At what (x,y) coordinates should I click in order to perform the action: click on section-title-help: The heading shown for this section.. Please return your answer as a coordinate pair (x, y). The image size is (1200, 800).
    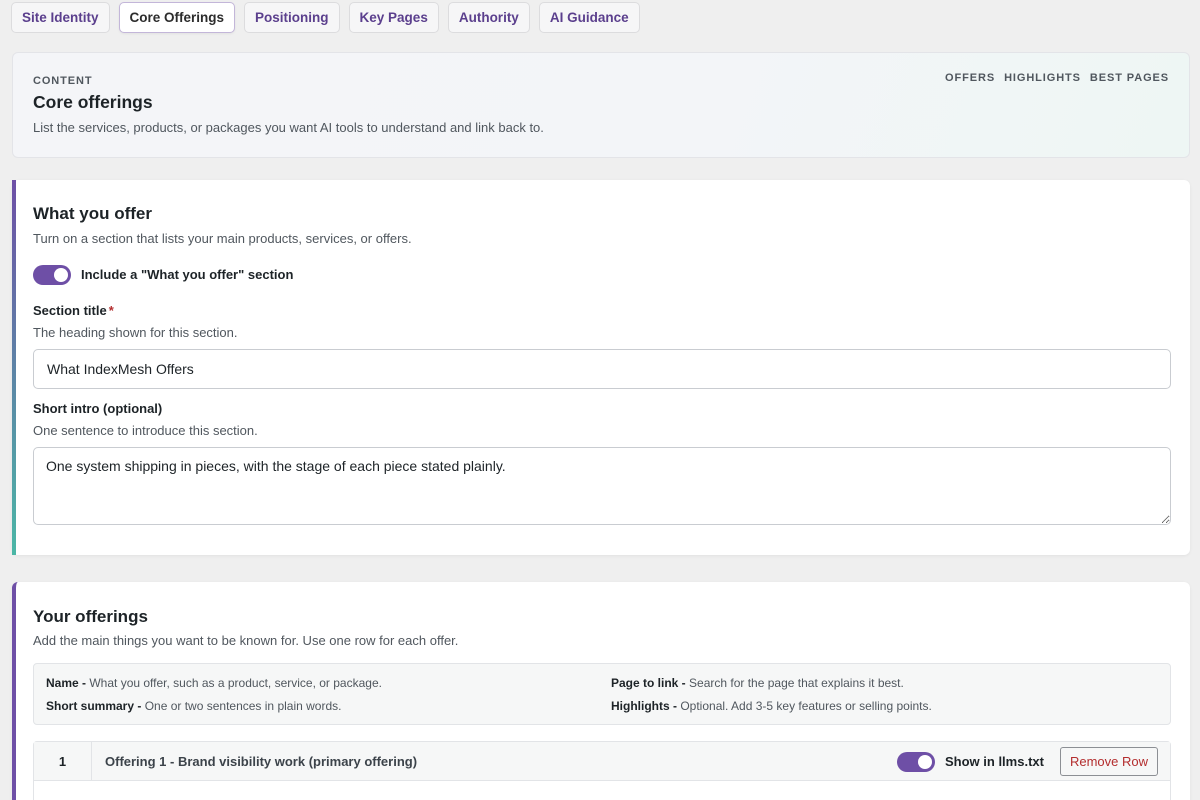
    Looking at the image, I should click on (135, 332).